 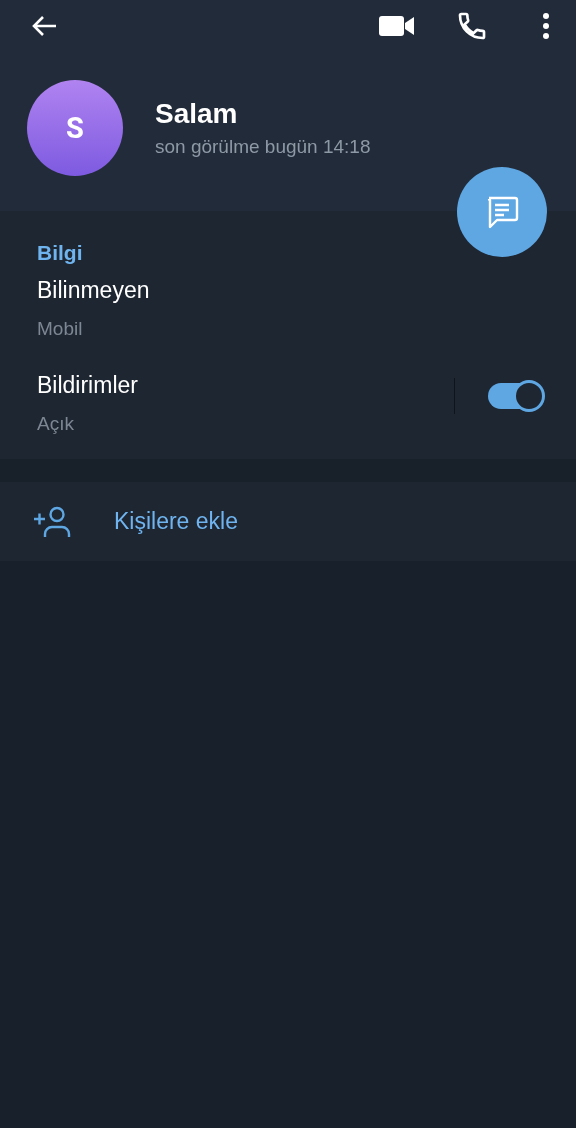 I want to click on last-seen-status: son görülme bugün 14:18, so click(x=263, y=147).